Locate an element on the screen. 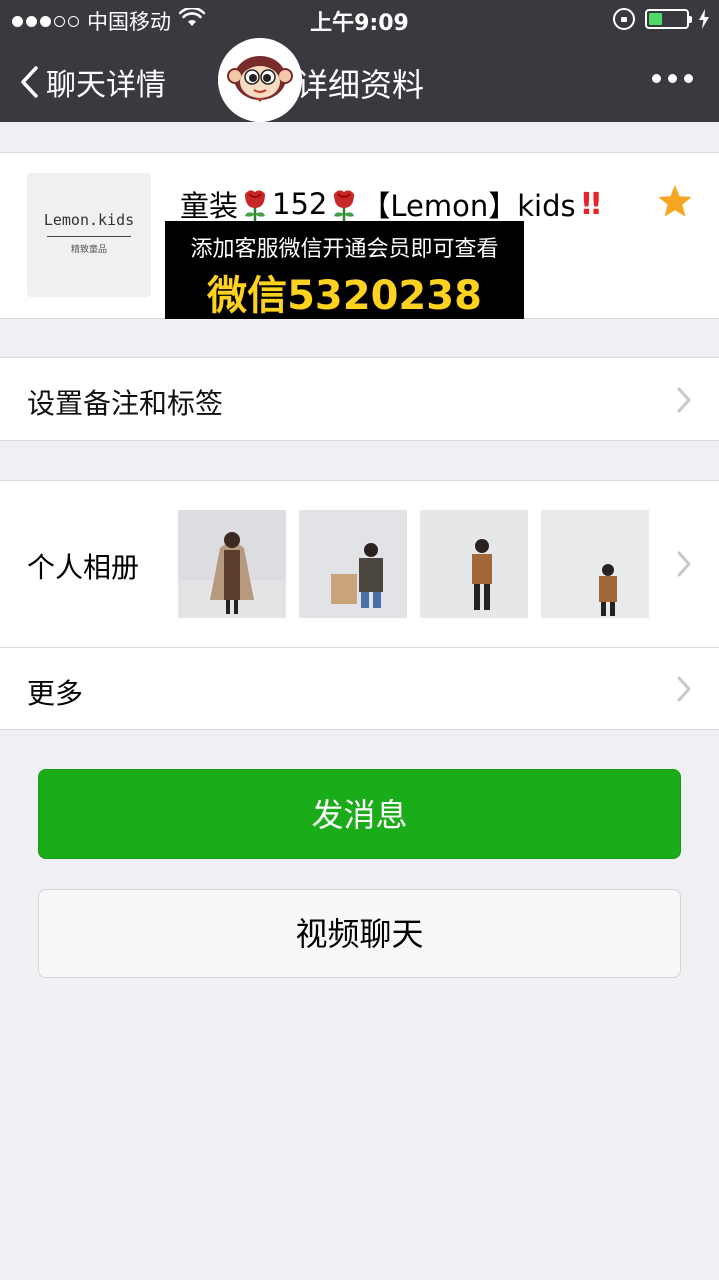  back-button: 聊天详情 is located at coordinates (92, 82).